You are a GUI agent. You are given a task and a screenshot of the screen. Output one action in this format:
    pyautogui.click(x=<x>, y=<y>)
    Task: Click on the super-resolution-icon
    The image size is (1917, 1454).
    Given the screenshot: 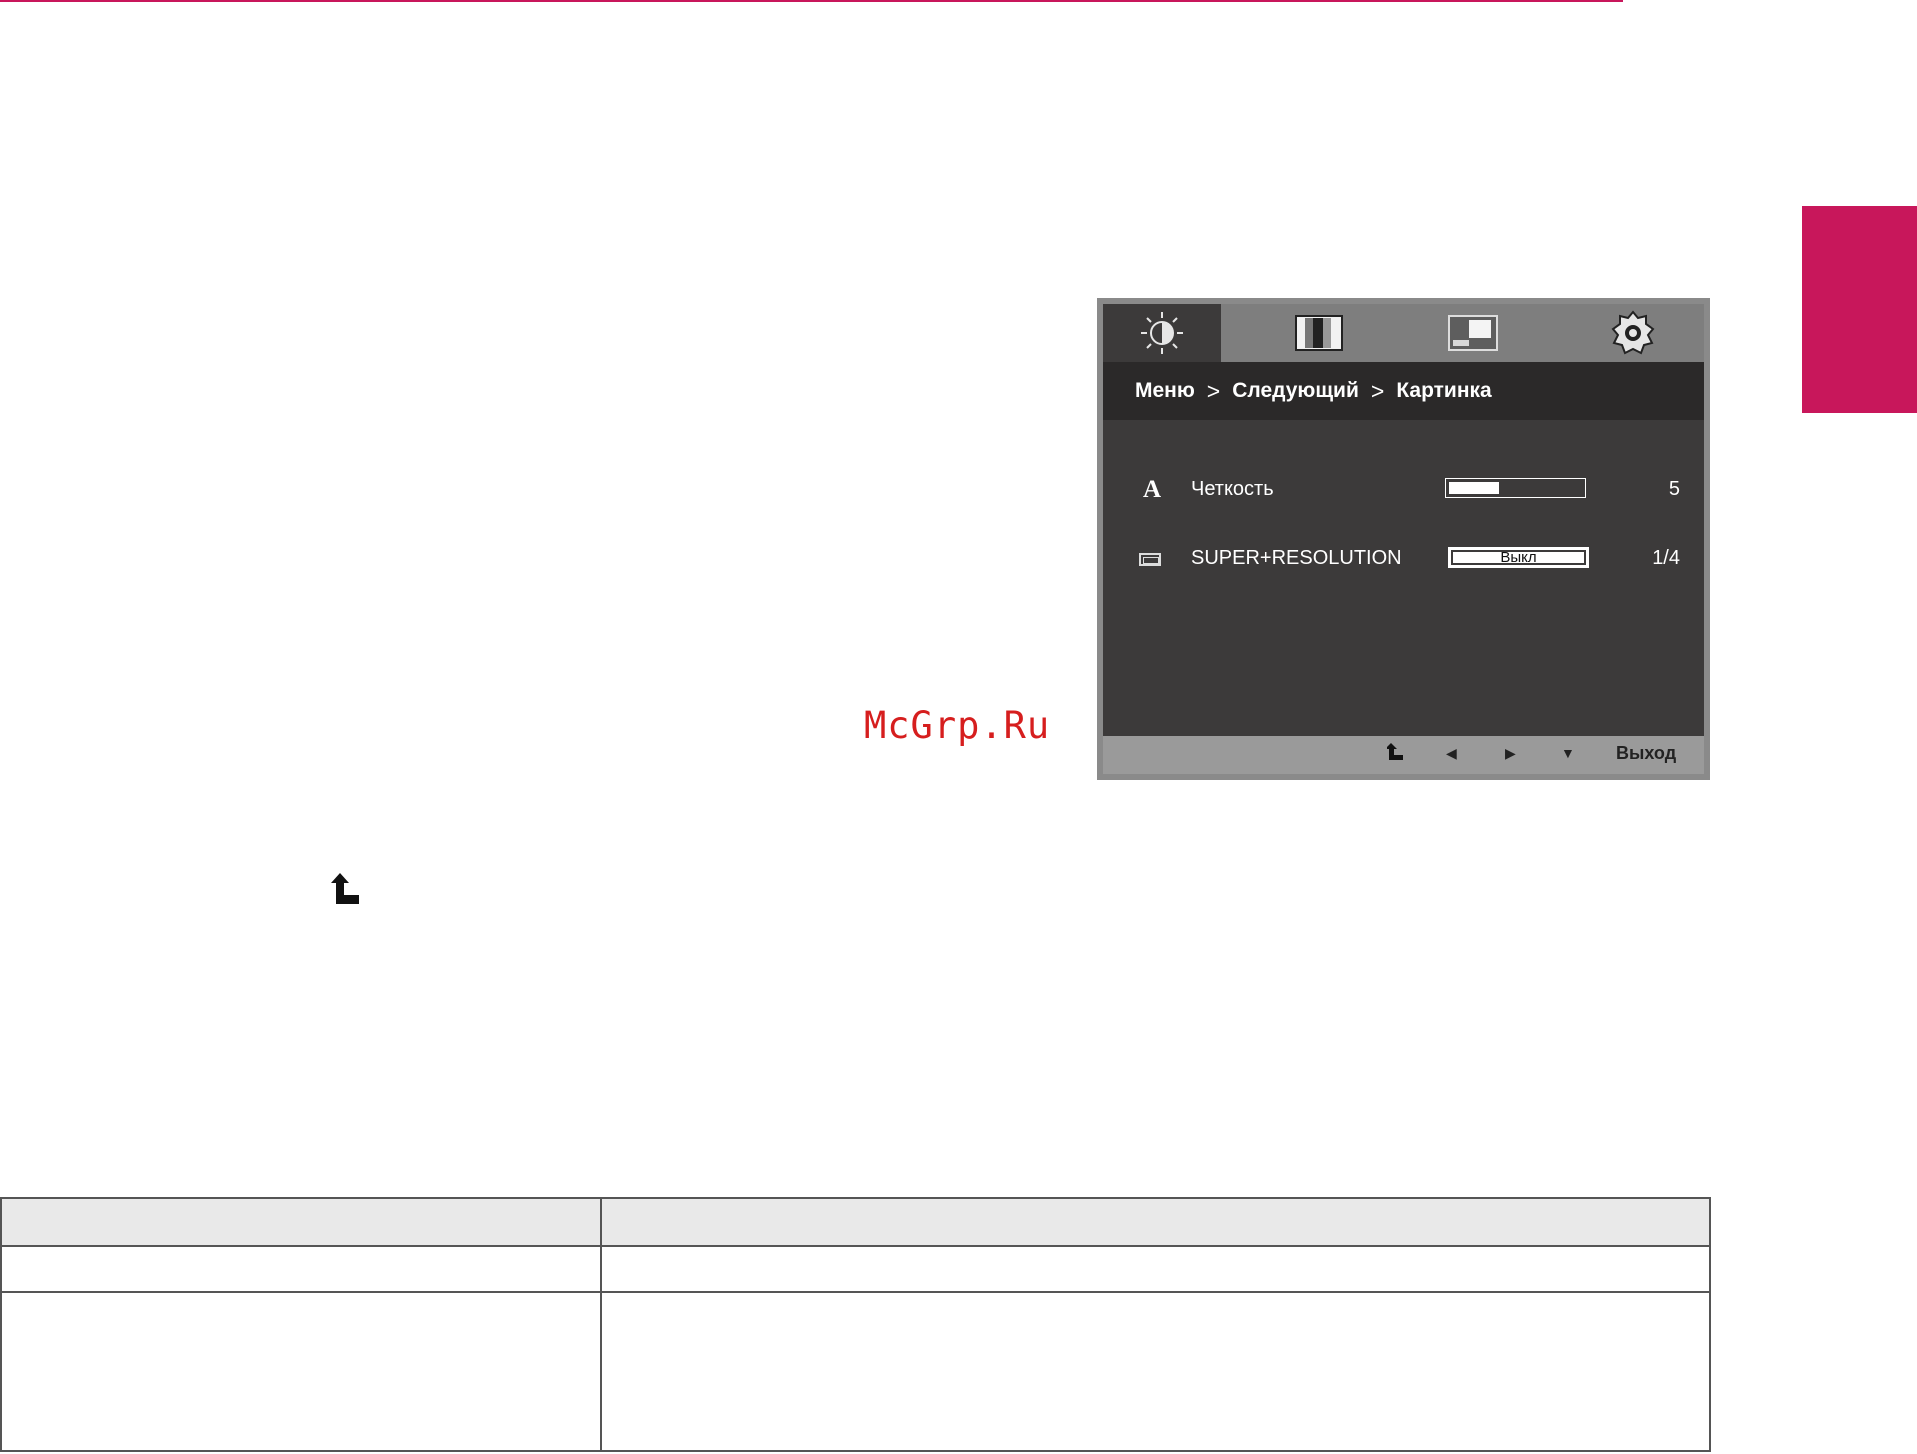 What is the action you would take?
    pyautogui.click(x=1150, y=559)
    